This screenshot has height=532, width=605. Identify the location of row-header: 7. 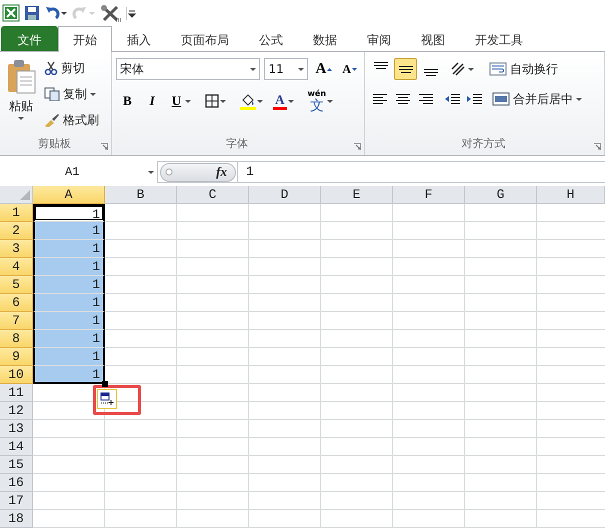
(16, 321).